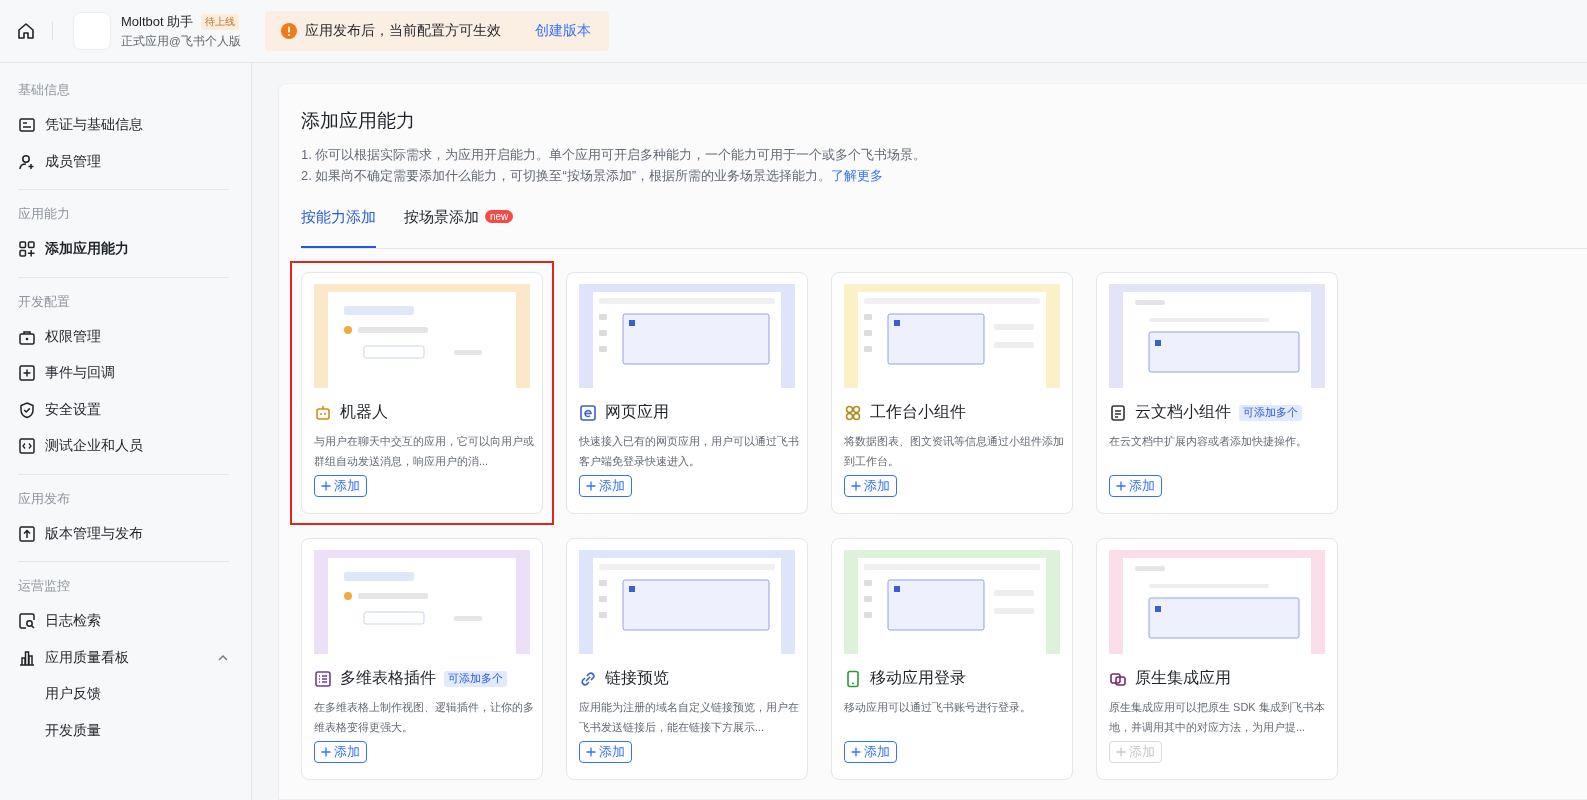  Describe the element at coordinates (402, 31) in the screenshot. I see `notice-text: 应用发布后，当前配置方可生效` at that location.